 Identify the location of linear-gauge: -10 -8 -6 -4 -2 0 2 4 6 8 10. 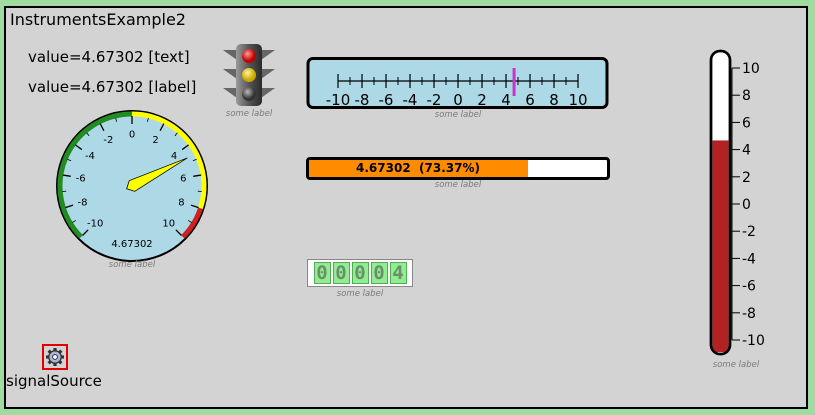
(457, 83).